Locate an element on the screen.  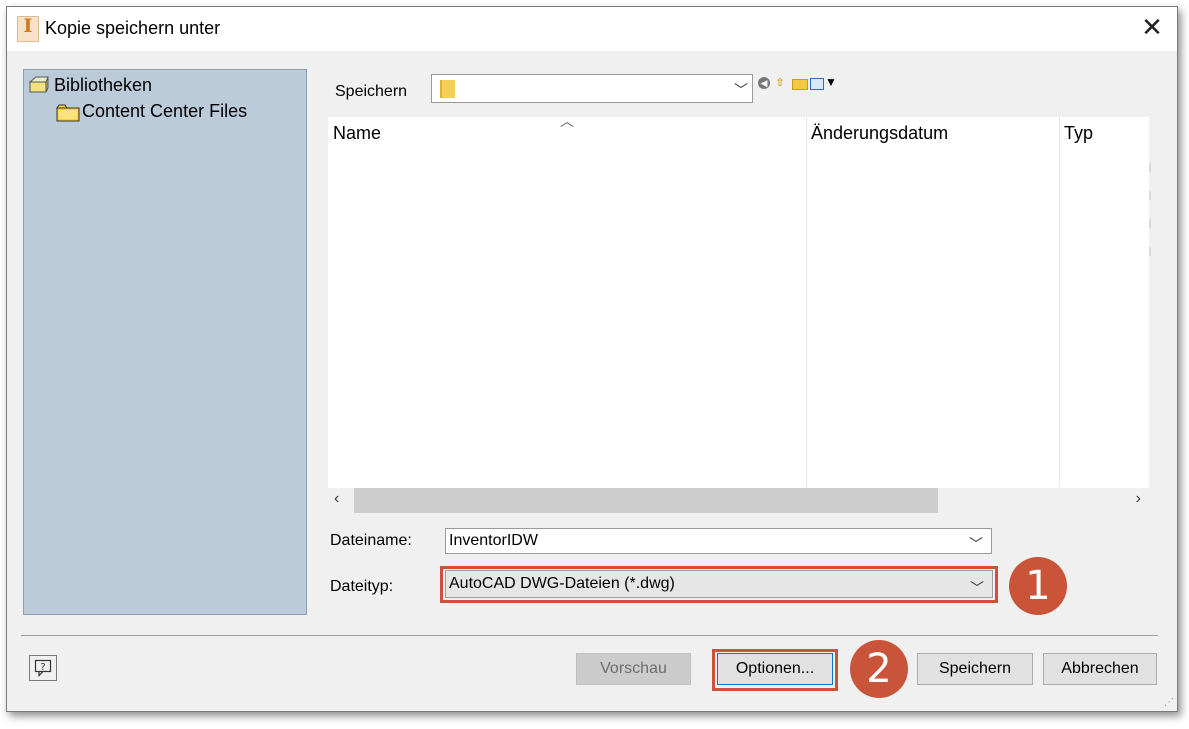
help-icon: ? is located at coordinates (43, 668).